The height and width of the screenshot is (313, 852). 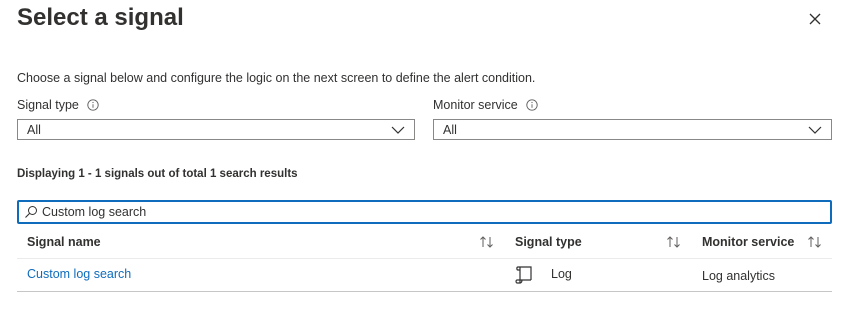 I want to click on log-scroll-icon, so click(x=523, y=275).